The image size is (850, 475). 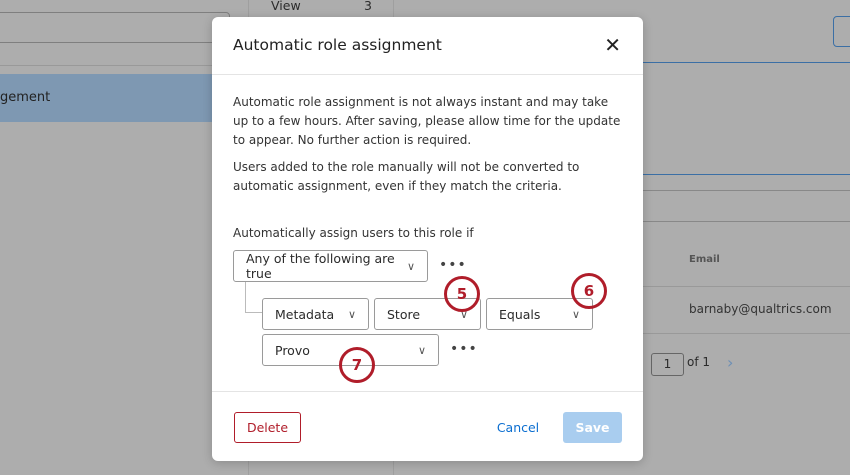 I want to click on top-right-button, so click(x=841, y=31).